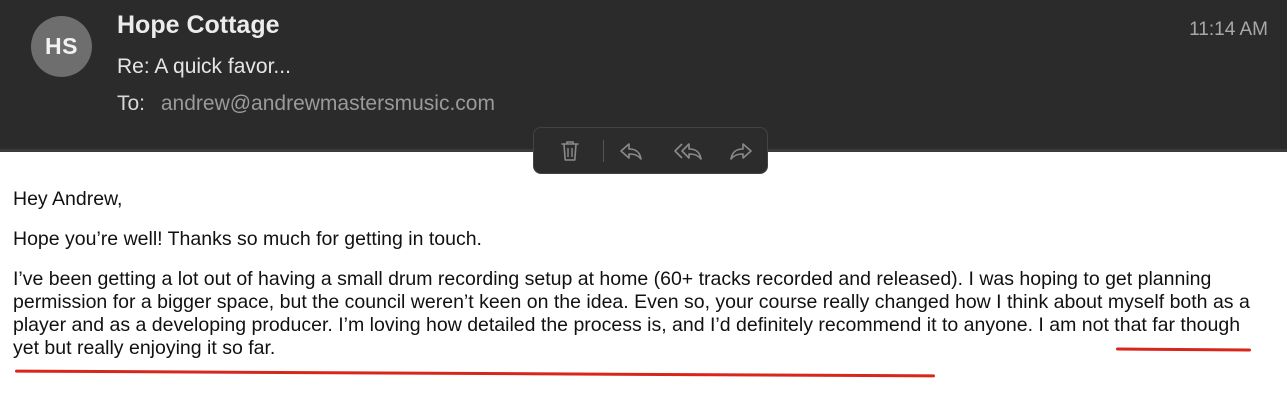 This screenshot has height=418, width=1287. Describe the element at coordinates (198, 25) in the screenshot. I see `sender-name: Hope Cottage` at that location.